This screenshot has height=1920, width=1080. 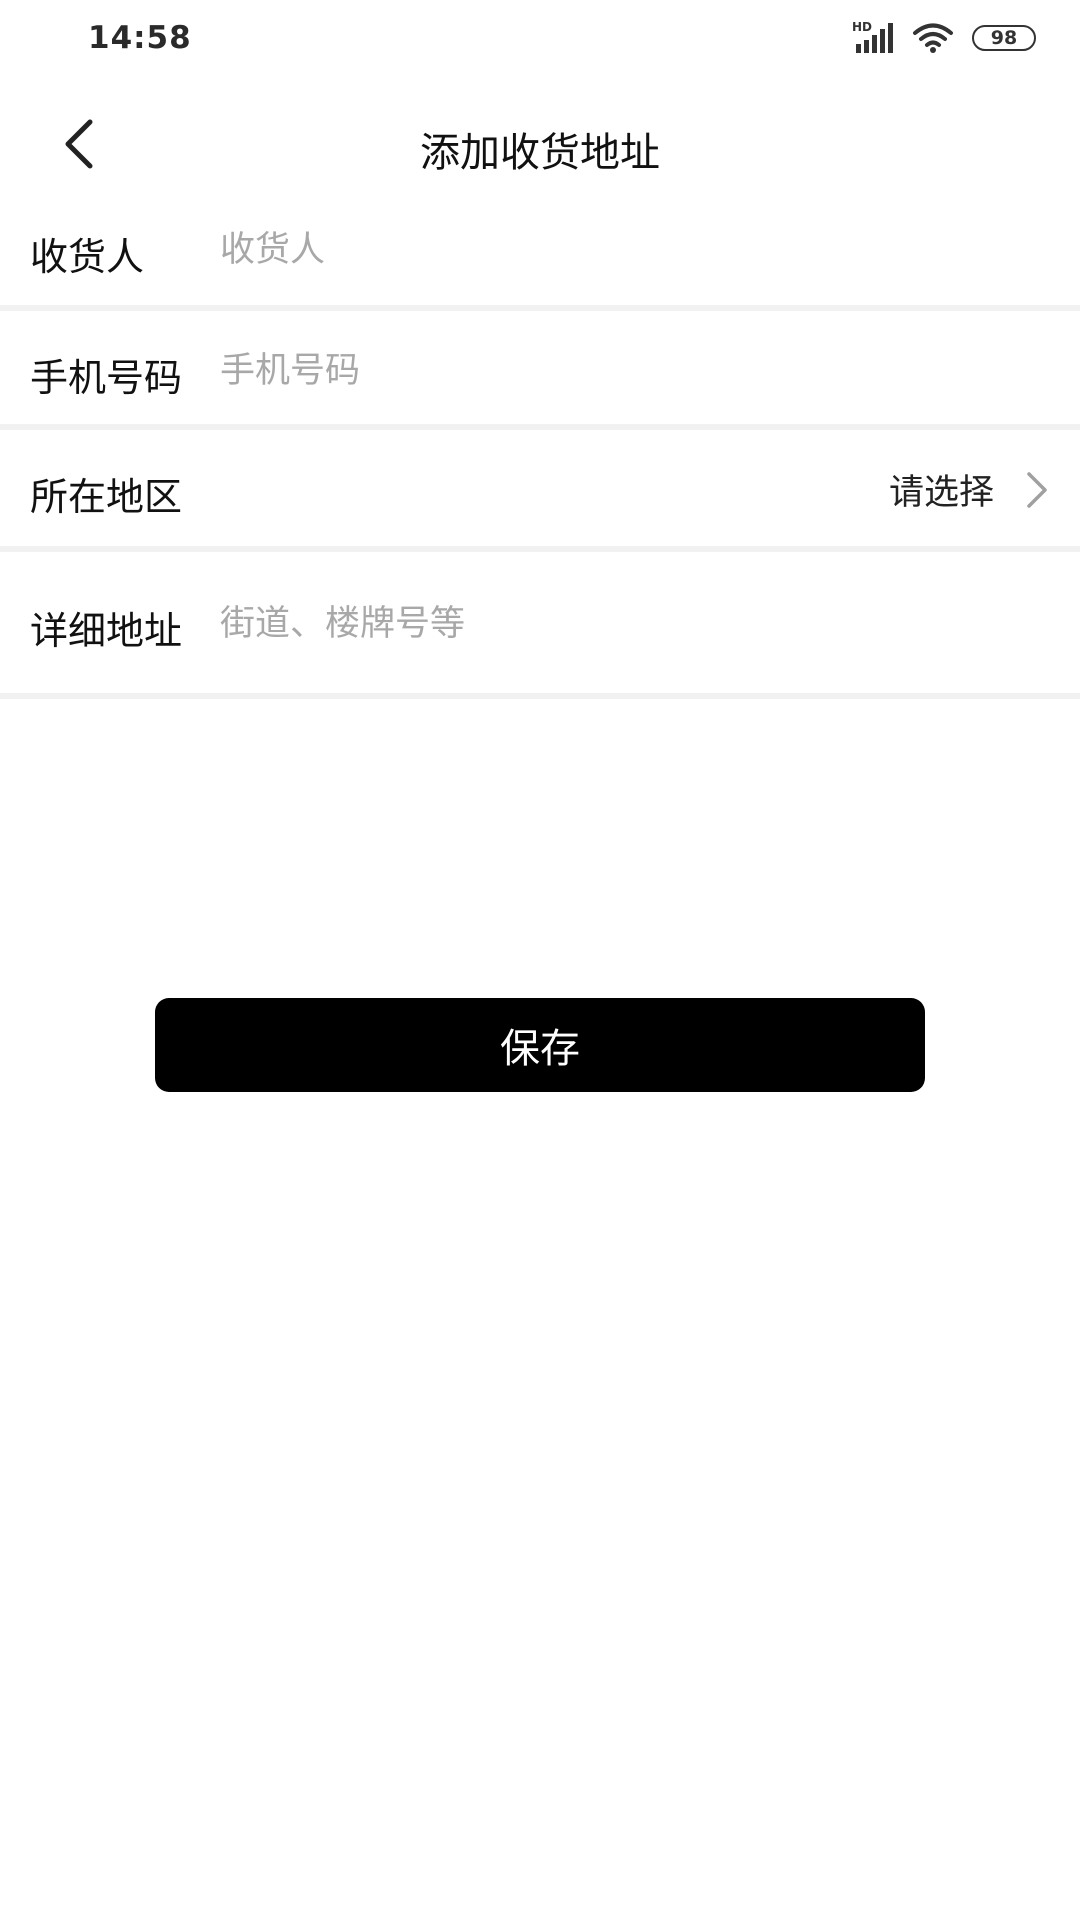 What do you see at coordinates (540, 40) in the screenshot?
I see `status-bar: 14:58 HD 98` at bounding box center [540, 40].